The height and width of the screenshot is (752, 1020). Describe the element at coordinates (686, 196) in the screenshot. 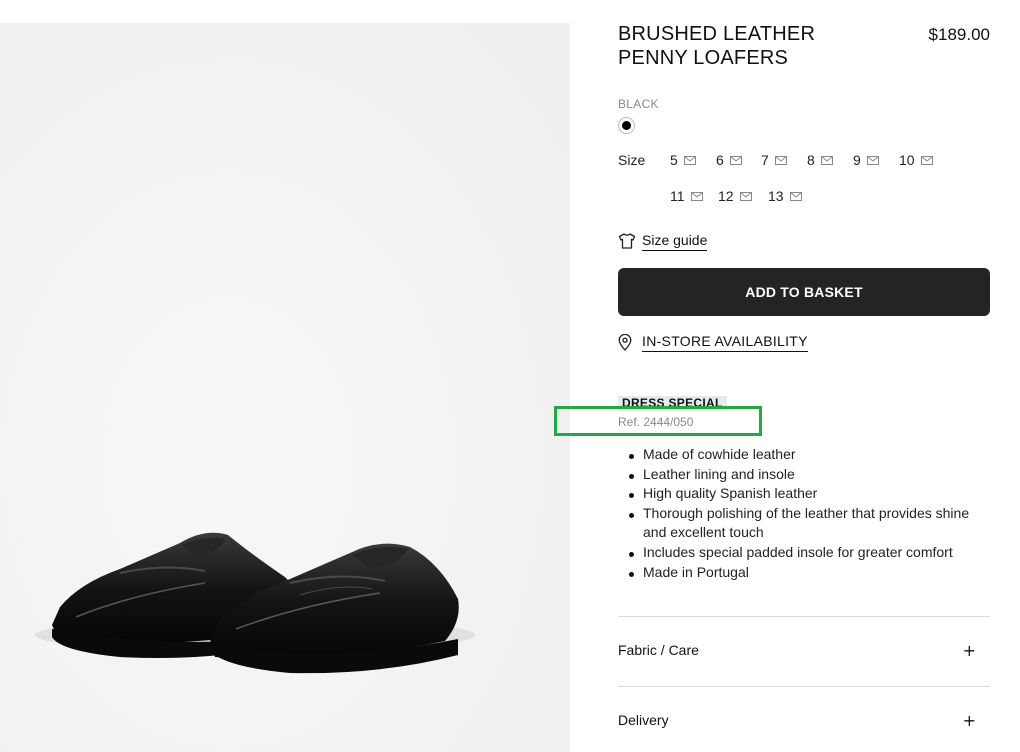

I see `size-option-11: 11` at that location.